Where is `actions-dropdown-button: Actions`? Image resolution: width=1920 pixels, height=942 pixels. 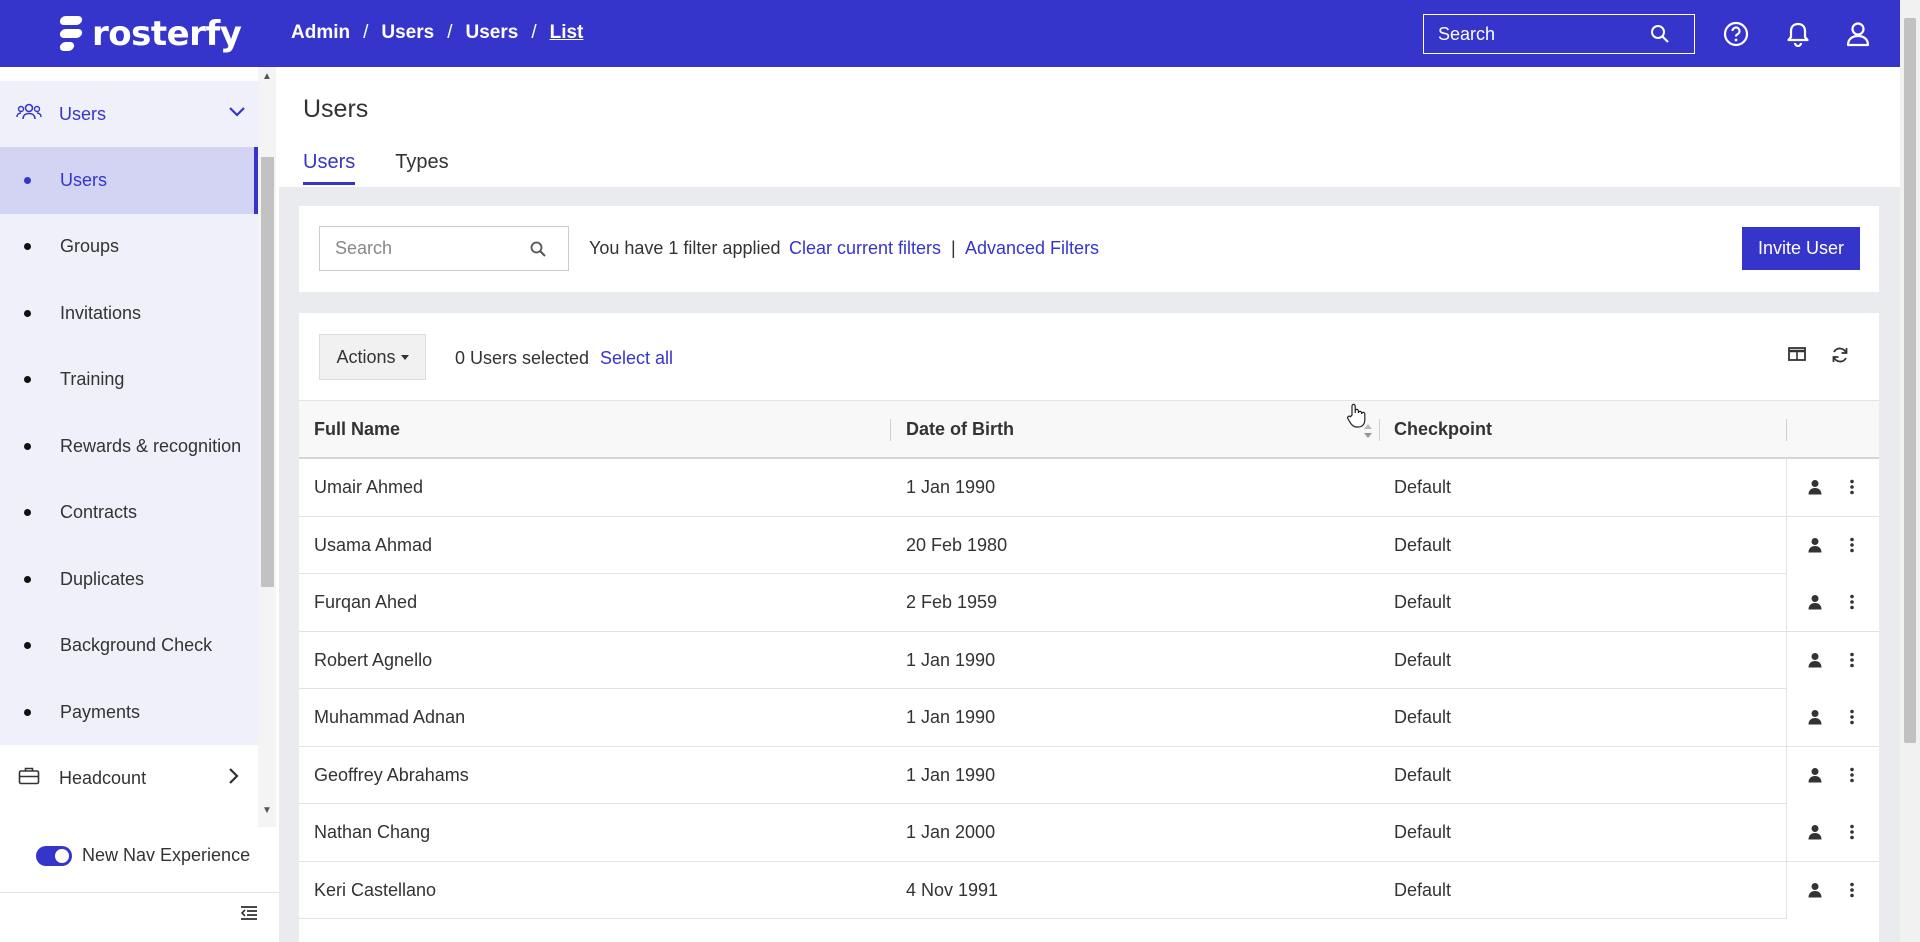 actions-dropdown-button: Actions is located at coordinates (372, 357).